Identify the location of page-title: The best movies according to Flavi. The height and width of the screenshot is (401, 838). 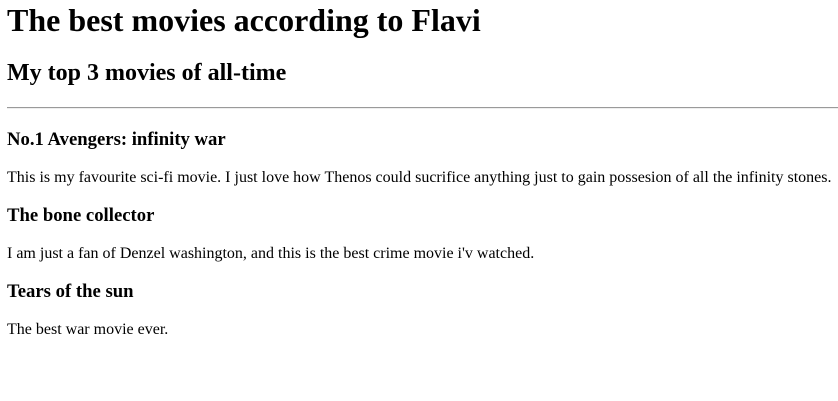
(244, 20).